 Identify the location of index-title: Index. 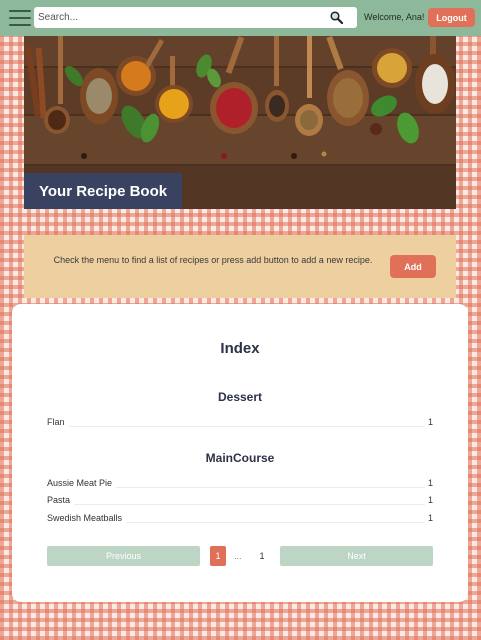
(240, 348).